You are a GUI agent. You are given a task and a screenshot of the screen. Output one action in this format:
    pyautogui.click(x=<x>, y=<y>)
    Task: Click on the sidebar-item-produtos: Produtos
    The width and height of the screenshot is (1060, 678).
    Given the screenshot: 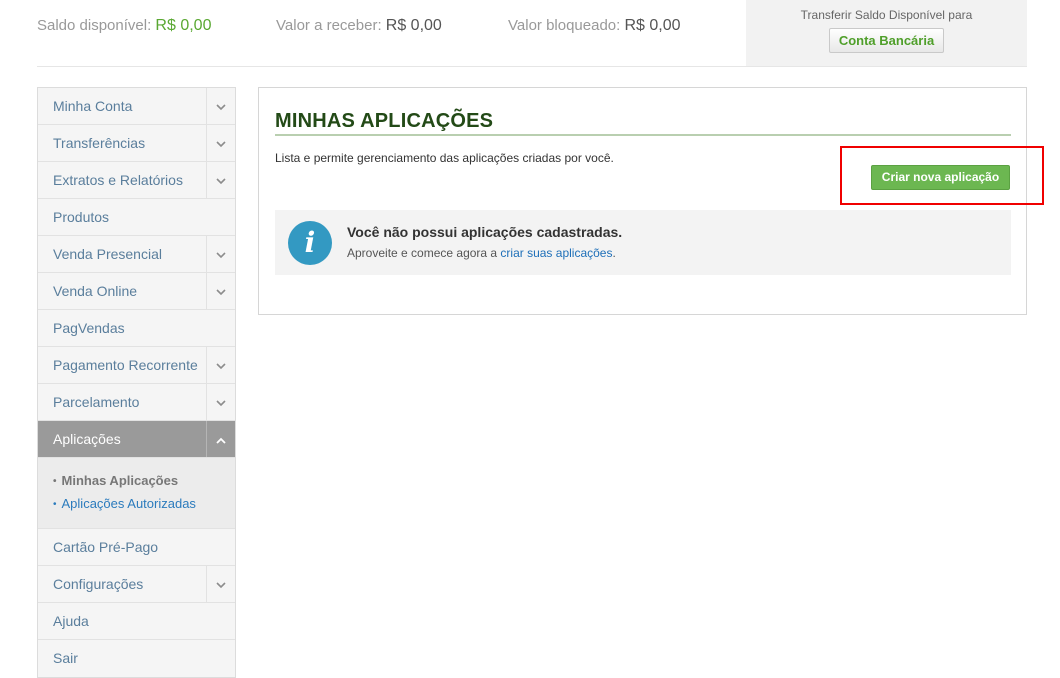 What is the action you would take?
    pyautogui.click(x=136, y=217)
    